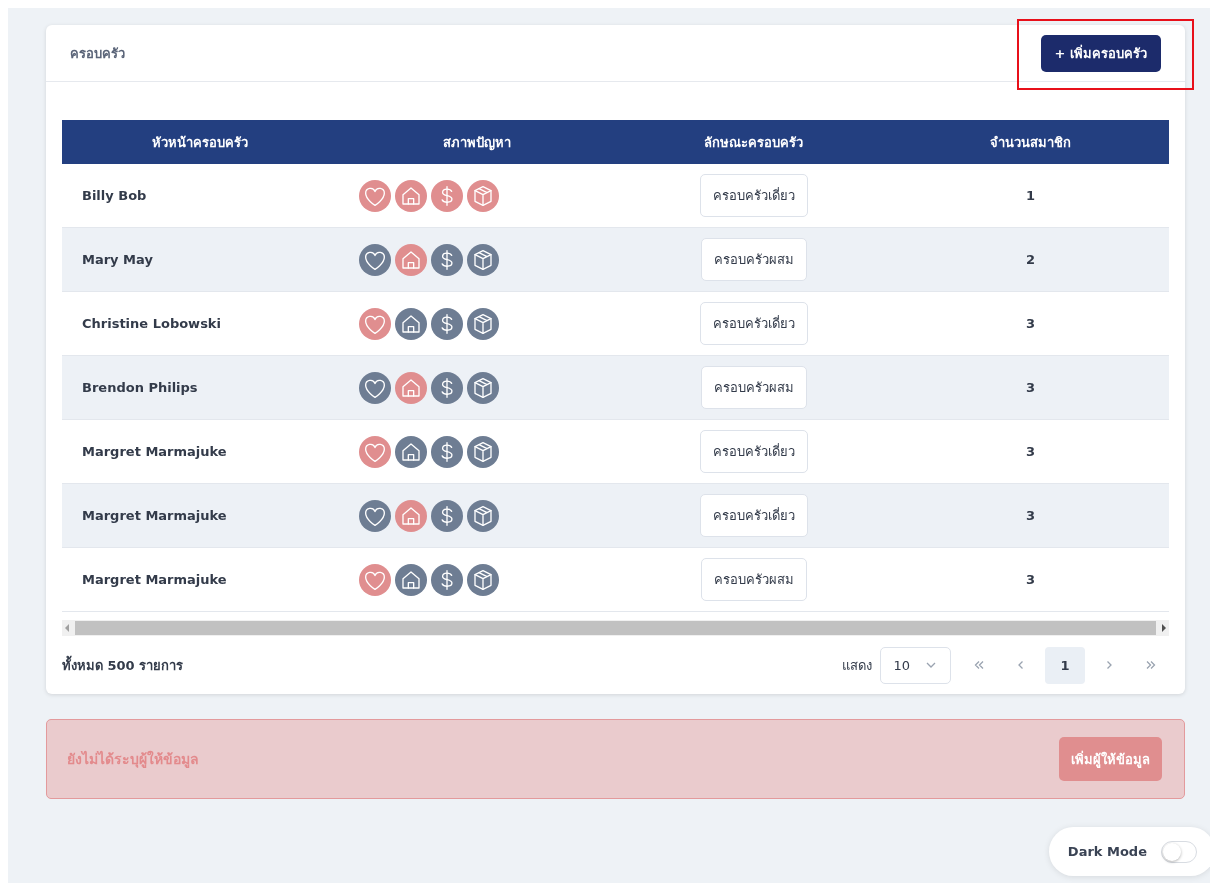 Image resolution: width=1210 pixels, height=883 pixels. I want to click on total-count: ทั้งหมด 500 รายการ, so click(123, 664).